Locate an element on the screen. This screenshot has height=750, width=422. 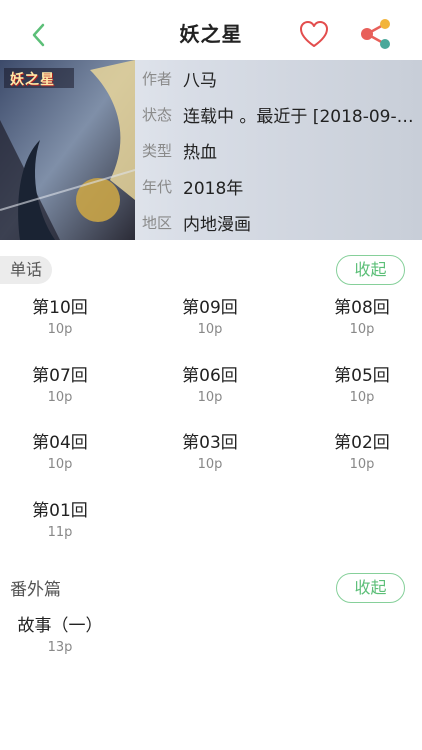
section-header-chapters: 单话 收起 is located at coordinates (211, 270).